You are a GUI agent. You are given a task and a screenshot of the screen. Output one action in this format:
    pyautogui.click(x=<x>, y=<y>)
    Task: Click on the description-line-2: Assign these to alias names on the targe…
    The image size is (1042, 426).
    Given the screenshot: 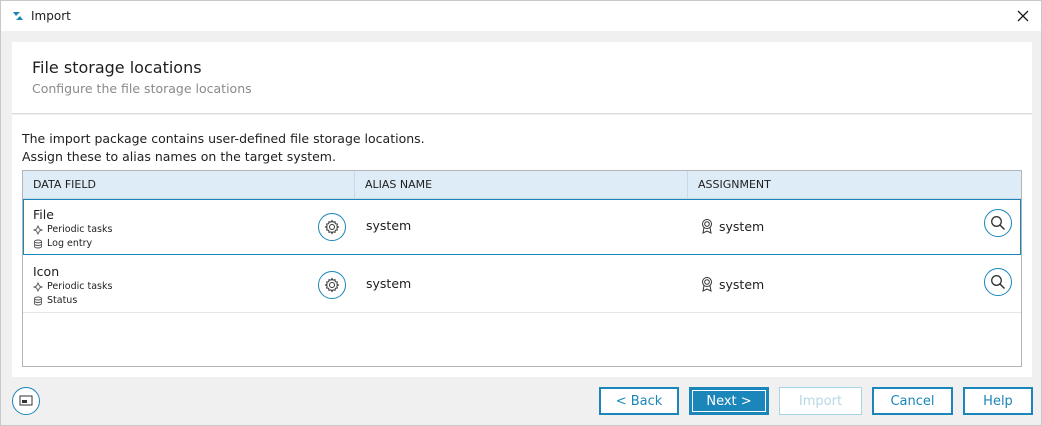 What is the action you would take?
    pyautogui.click(x=179, y=156)
    